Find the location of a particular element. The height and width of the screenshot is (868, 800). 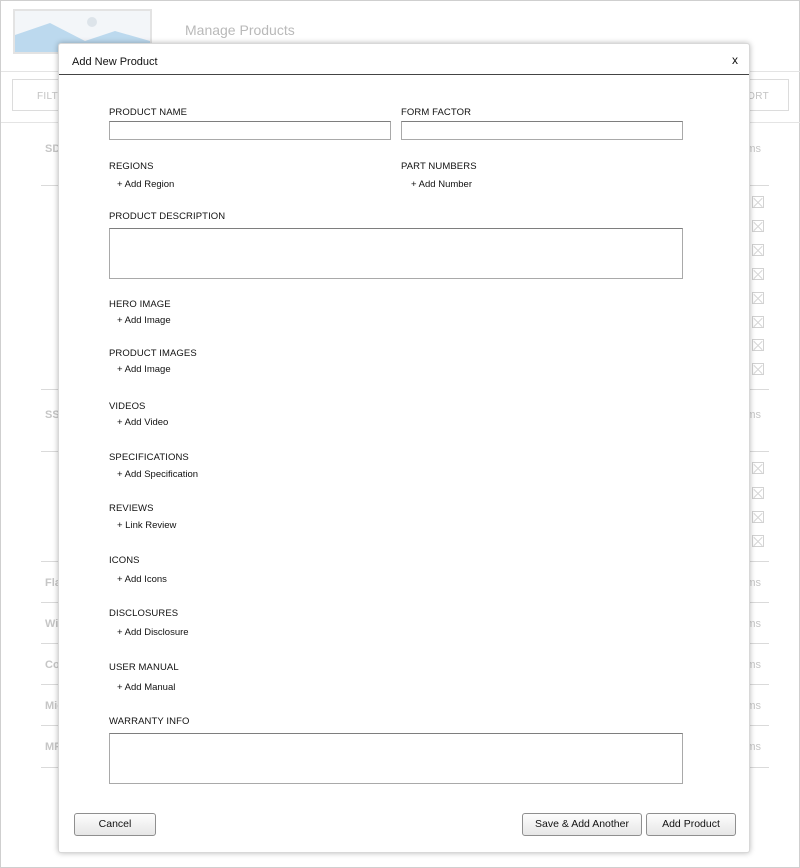

add-region-link: + Add Region is located at coordinates (145, 184).